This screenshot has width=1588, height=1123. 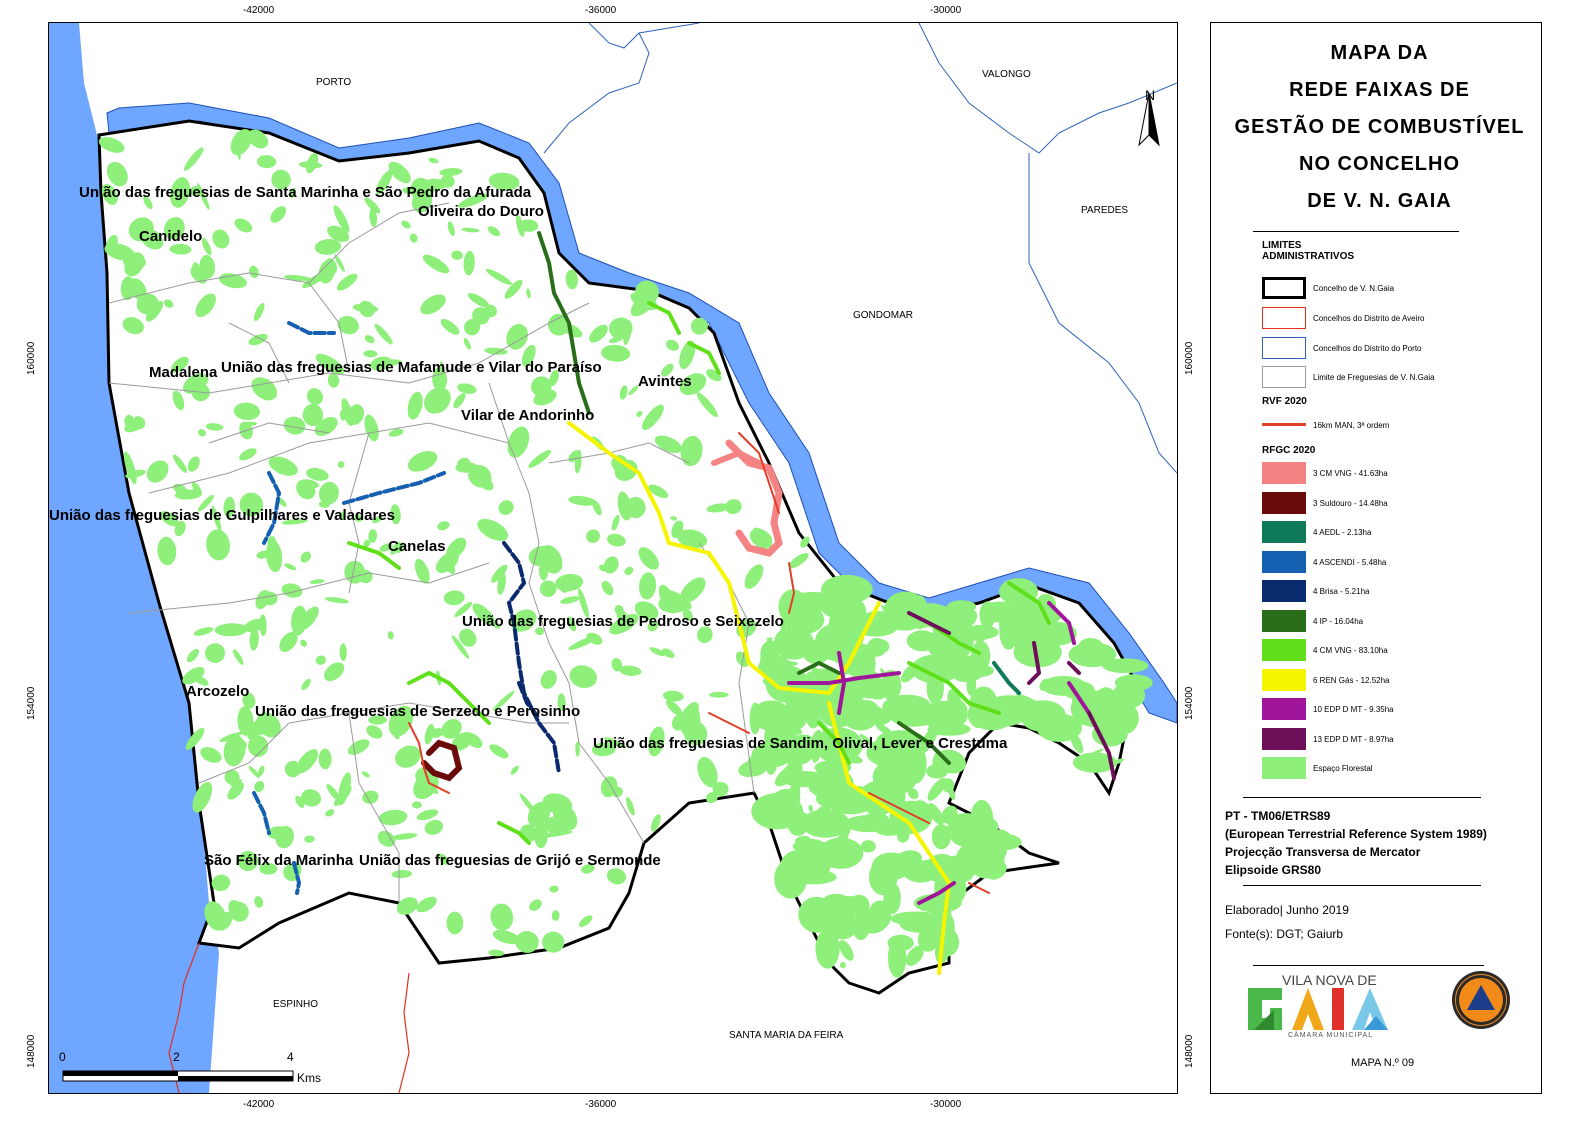 What do you see at coordinates (1367, 348) in the screenshot?
I see `legend-limit-label: Concelhos do Distrito do Porto` at bounding box center [1367, 348].